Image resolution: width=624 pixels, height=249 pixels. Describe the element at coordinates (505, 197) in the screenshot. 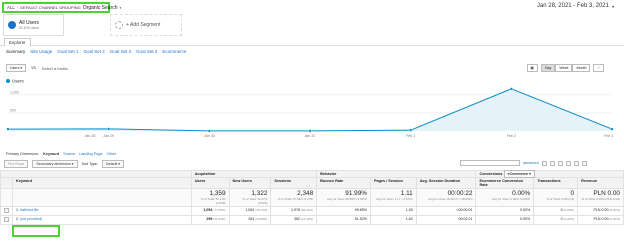

I see `total-ecr: 0.00% Avg for View: 0.00% (0.00%)` at that location.